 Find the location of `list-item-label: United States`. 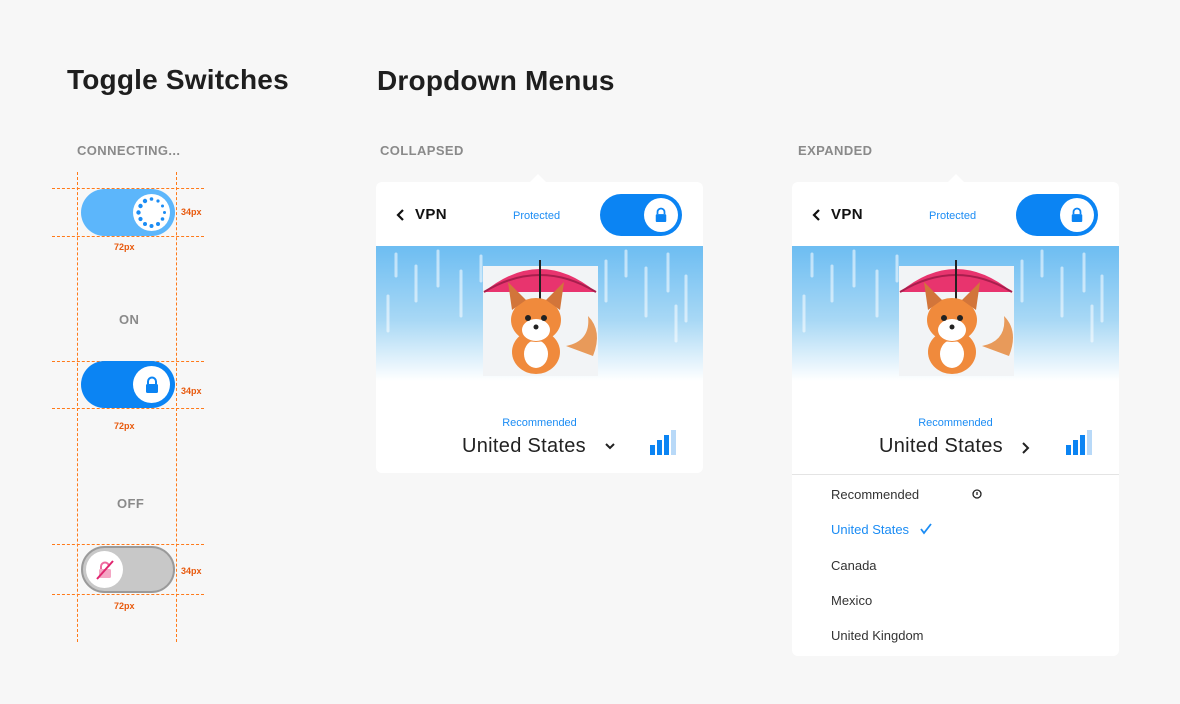

list-item-label: United States is located at coordinates (870, 529).